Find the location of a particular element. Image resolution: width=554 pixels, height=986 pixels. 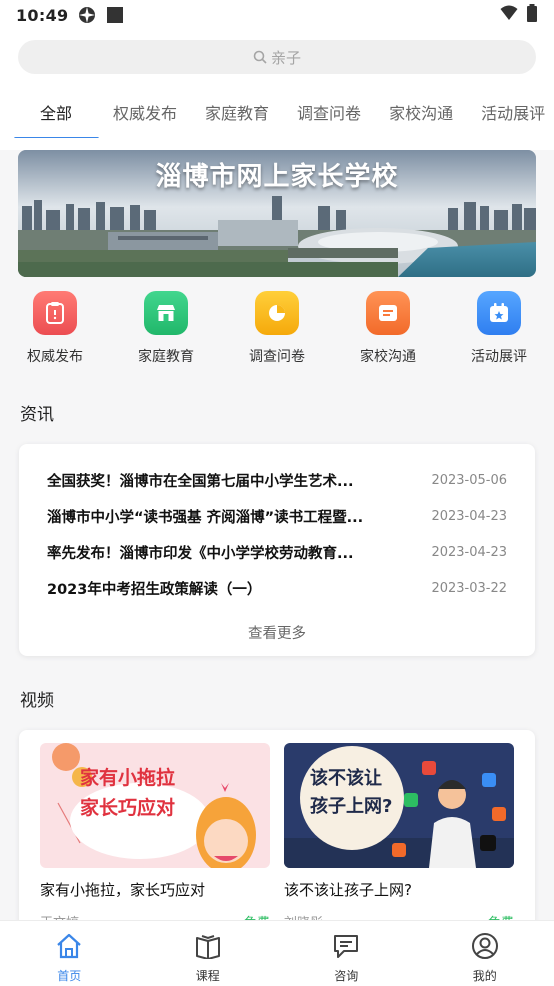

quick-item-home-school: 家校沟通 is located at coordinates (388, 326).